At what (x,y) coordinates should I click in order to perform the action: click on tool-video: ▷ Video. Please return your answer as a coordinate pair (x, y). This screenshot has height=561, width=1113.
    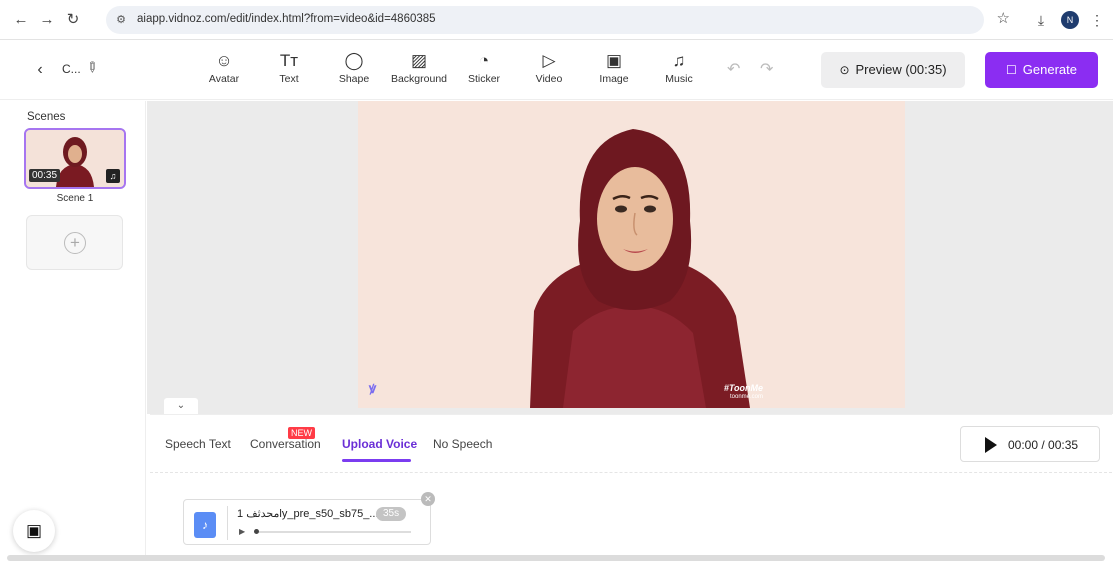
    Looking at the image, I should click on (549, 67).